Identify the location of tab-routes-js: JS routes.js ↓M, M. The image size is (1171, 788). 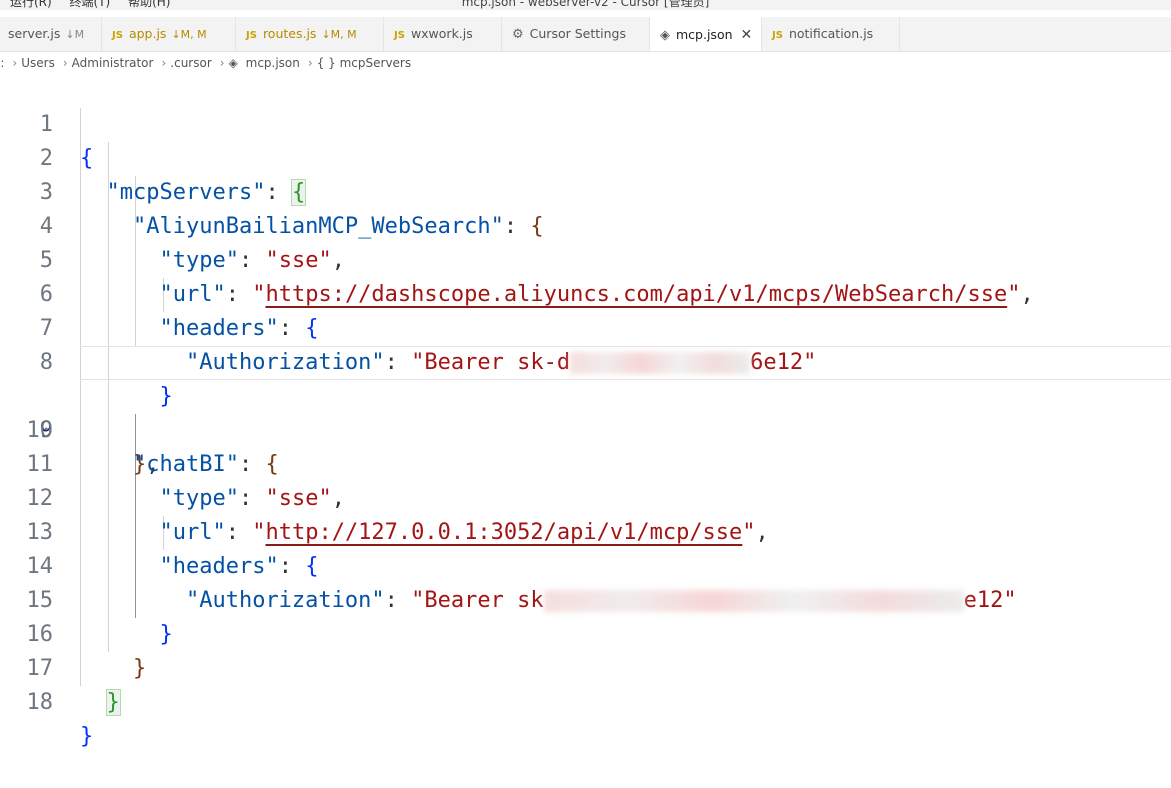
(310, 34).